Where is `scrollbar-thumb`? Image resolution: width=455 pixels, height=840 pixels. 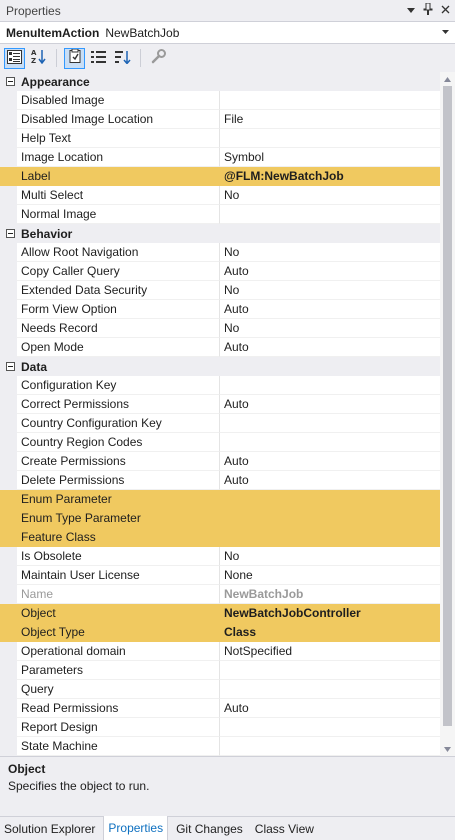
scrollbar-thumb is located at coordinates (447, 406).